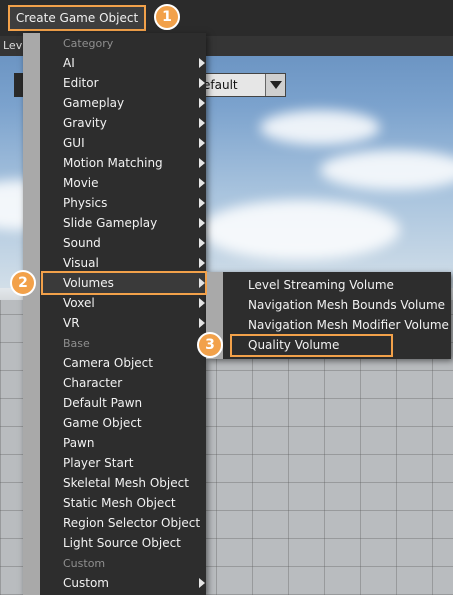  What do you see at coordinates (226, 18) in the screenshot?
I see `top-toolbar: Create Game Object` at bounding box center [226, 18].